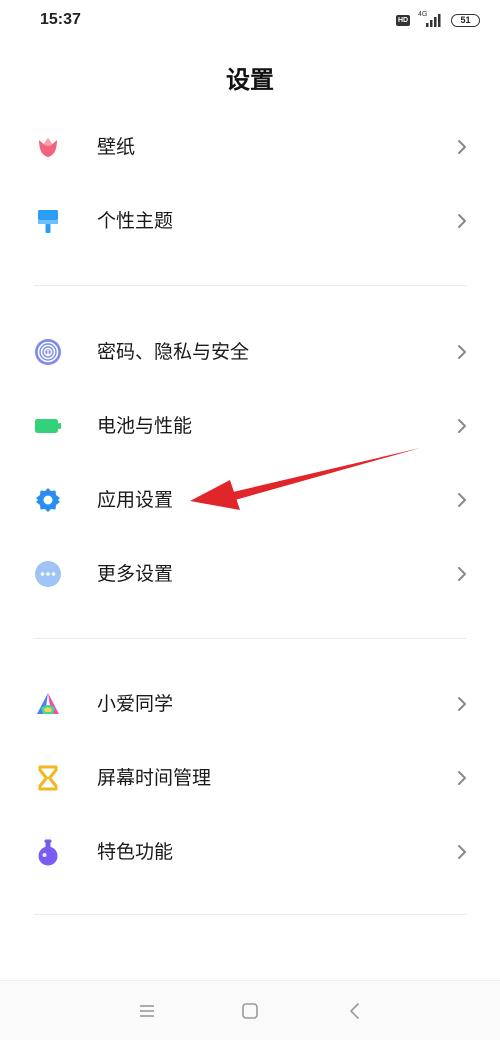 The image size is (500, 1040). I want to click on page-title: 设置, so click(250, 80).